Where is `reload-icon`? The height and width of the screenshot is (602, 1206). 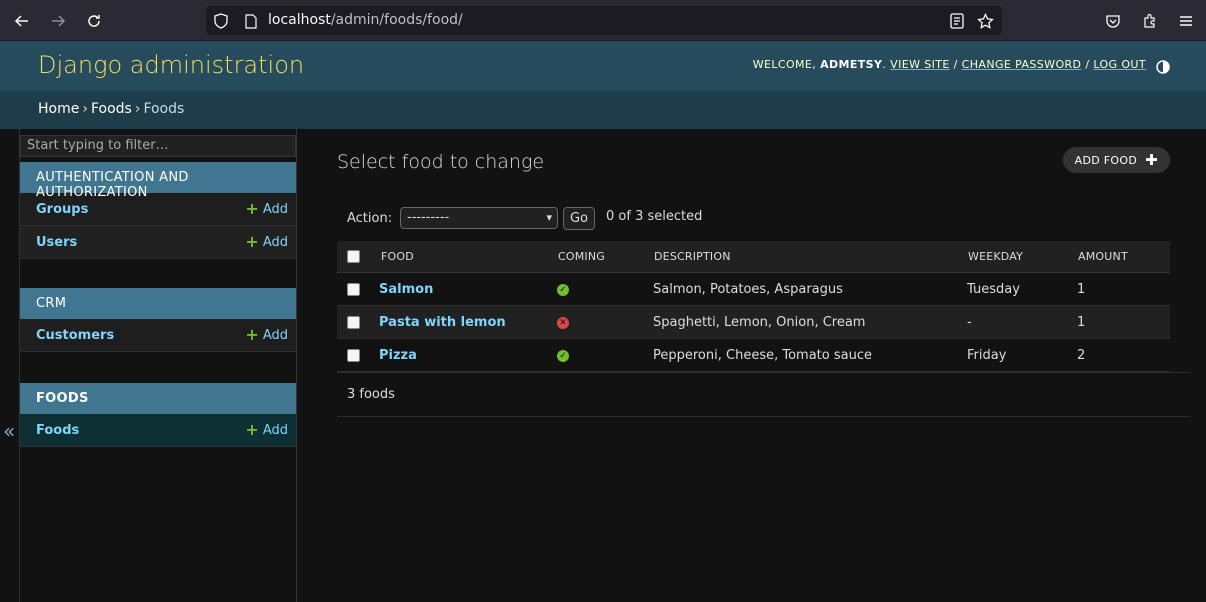
reload-icon is located at coordinates (94, 21).